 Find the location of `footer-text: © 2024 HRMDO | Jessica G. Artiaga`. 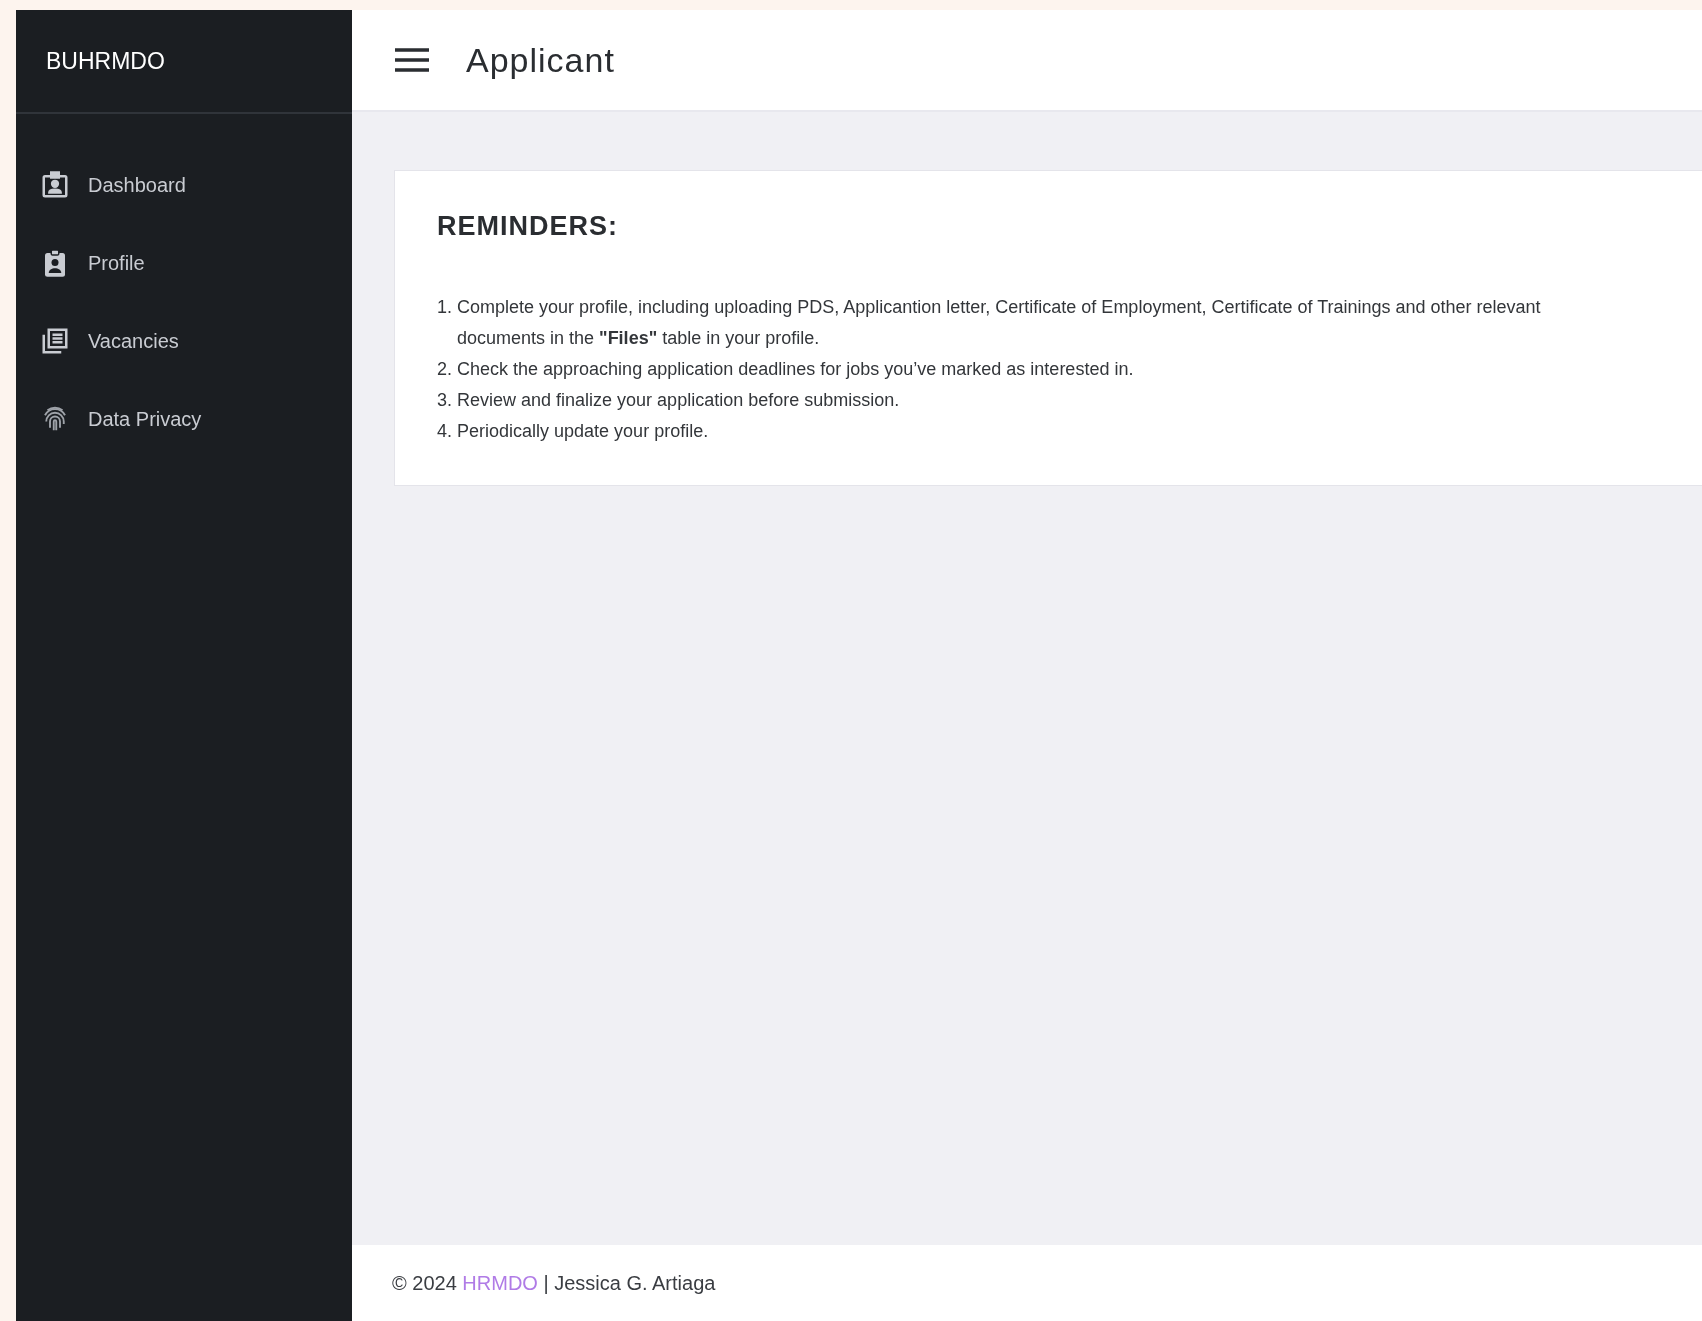

footer-text: © 2024 HRMDO | Jessica G. Artiaga is located at coordinates (554, 1283).